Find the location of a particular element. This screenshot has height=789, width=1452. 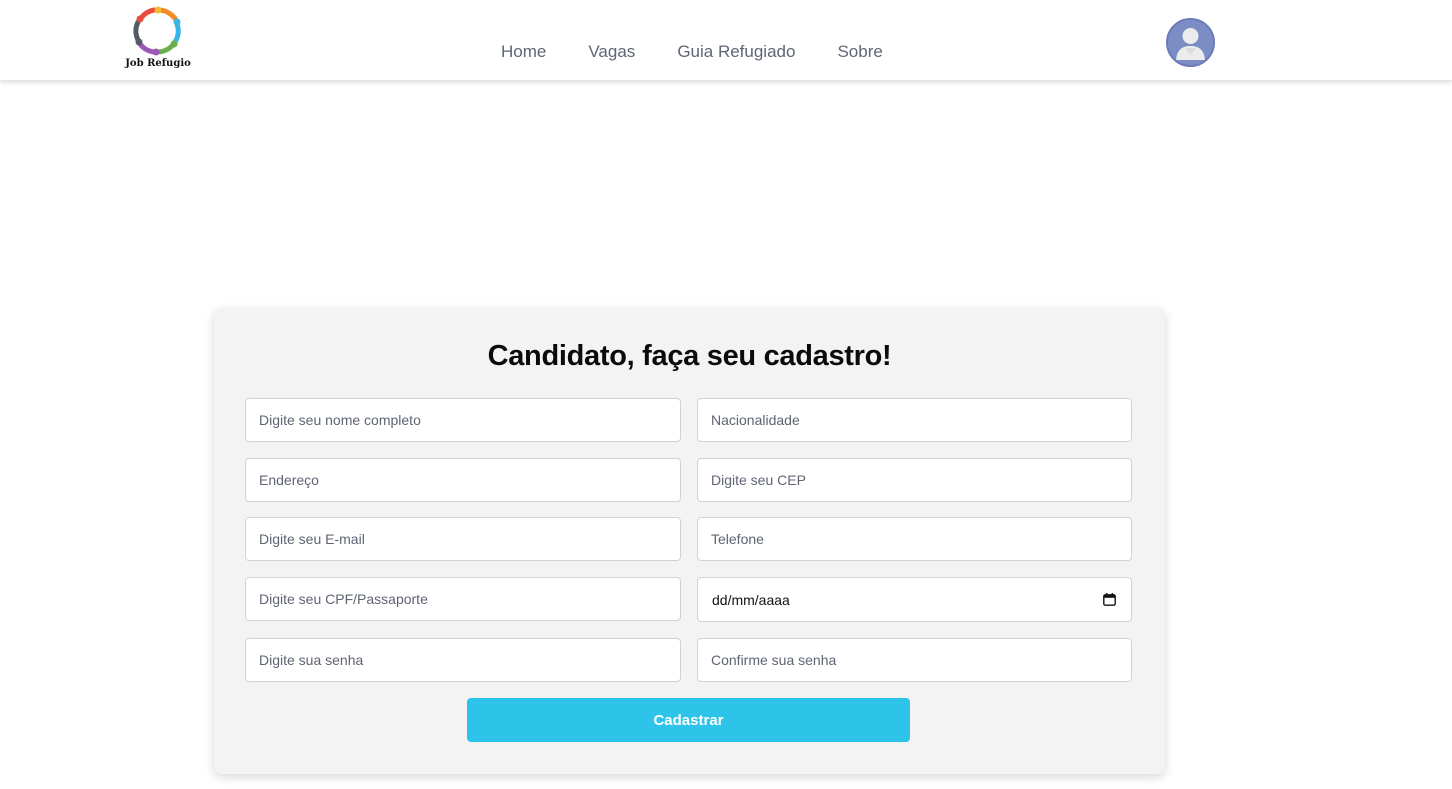

birthdate-input: dd/mm/aaaa is located at coordinates (914, 599).